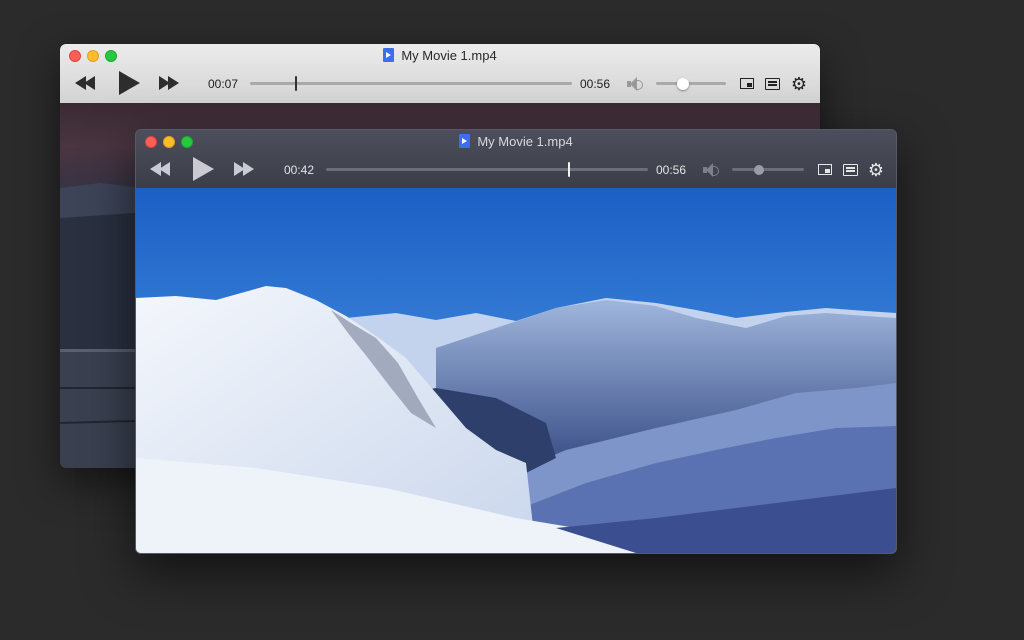 This screenshot has height=640, width=1024. What do you see at coordinates (97, 410) in the screenshot?
I see `lake-shape` at bounding box center [97, 410].